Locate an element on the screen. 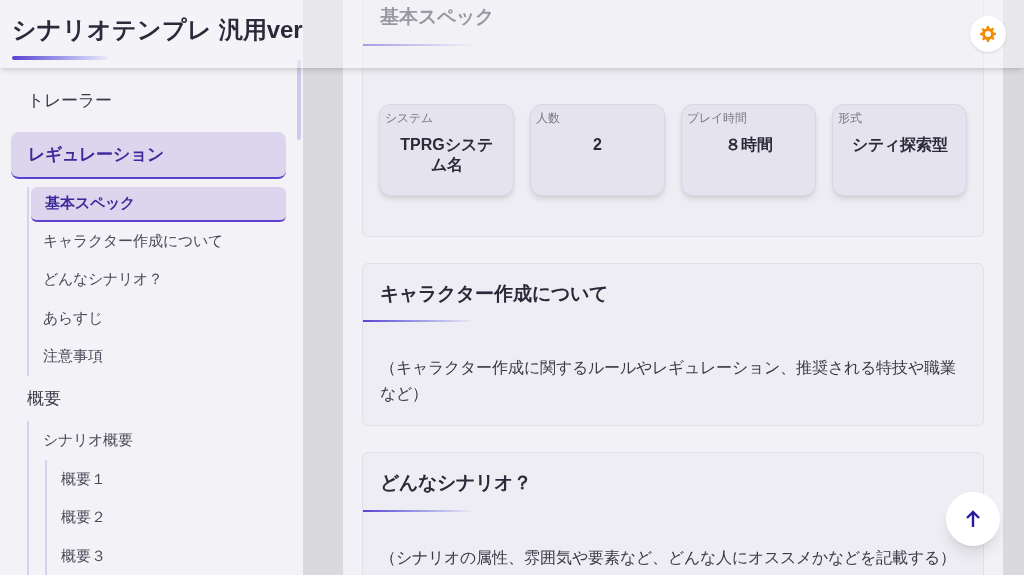 The width and height of the screenshot is (1024, 575). spec-label: システム is located at coordinates (409, 117).